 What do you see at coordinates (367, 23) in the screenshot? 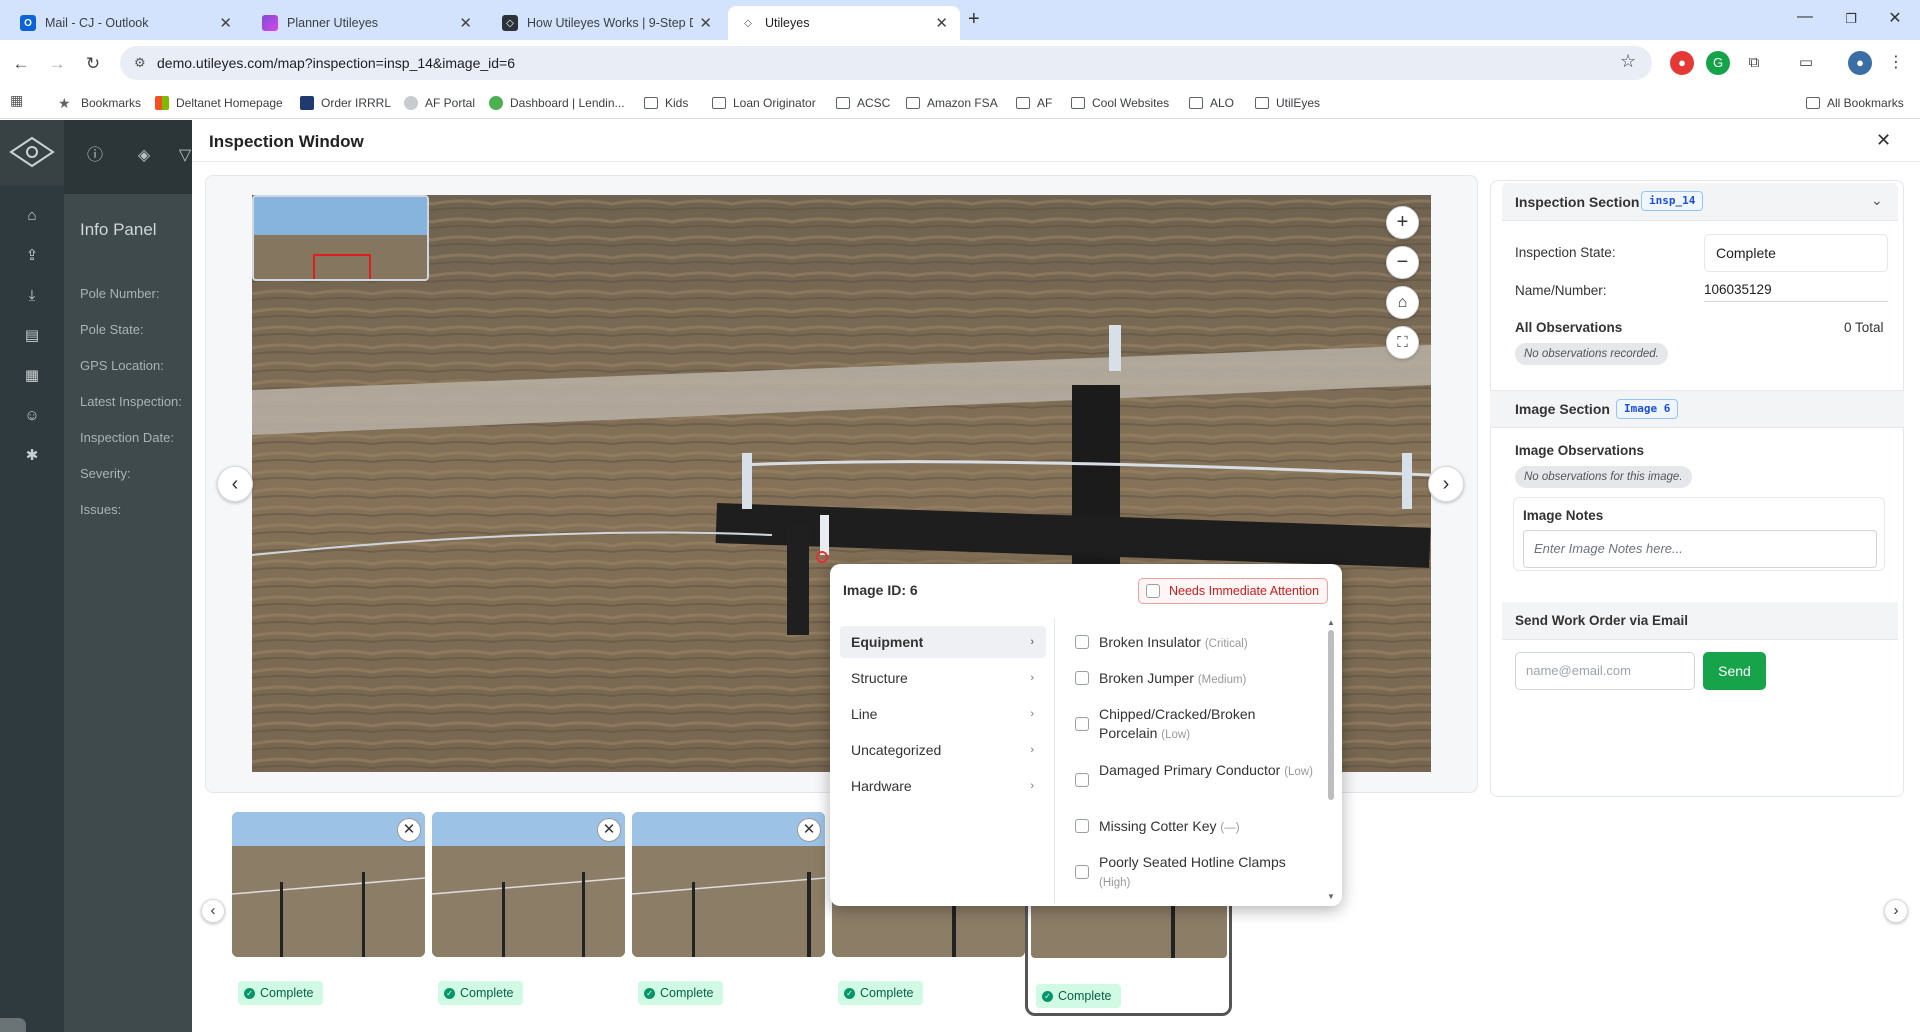
I see `tab-planner: Planner Utileyes ✕` at bounding box center [367, 23].